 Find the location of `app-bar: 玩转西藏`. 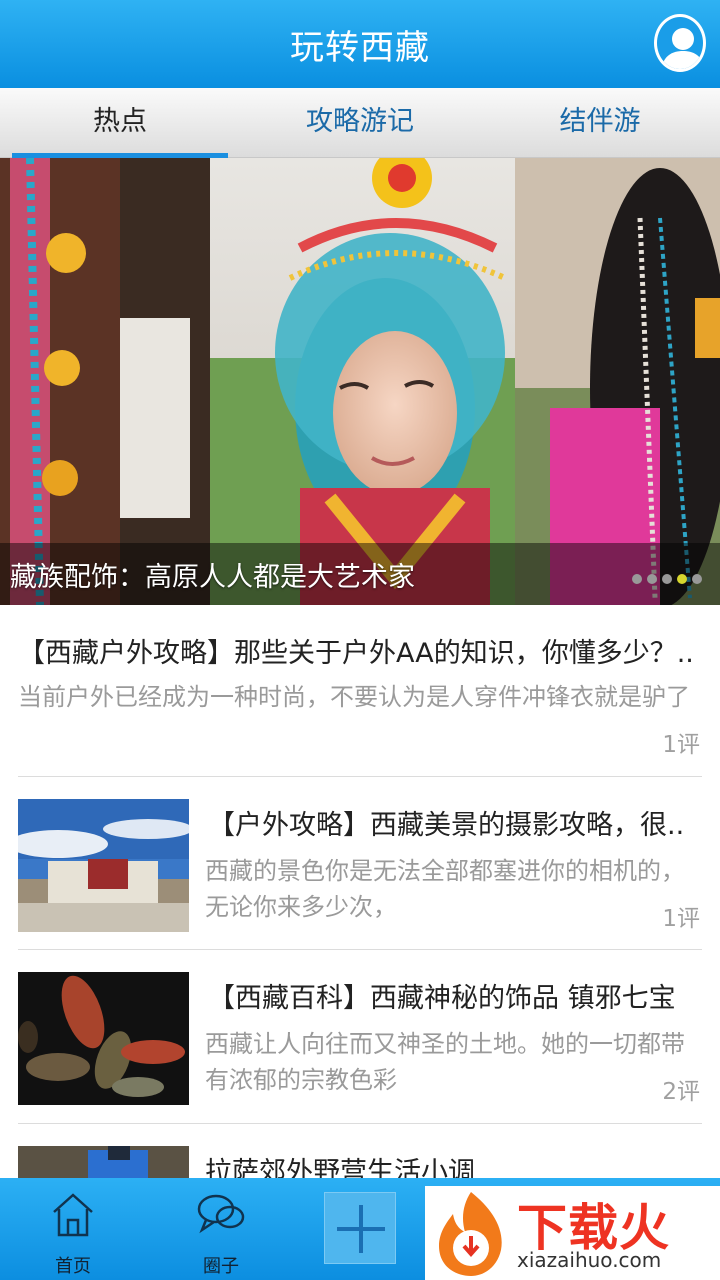

app-bar: 玩转西藏 is located at coordinates (360, 44).